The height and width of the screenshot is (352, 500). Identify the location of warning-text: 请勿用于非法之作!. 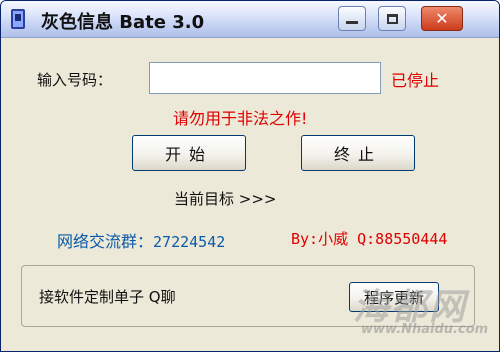
(240, 118).